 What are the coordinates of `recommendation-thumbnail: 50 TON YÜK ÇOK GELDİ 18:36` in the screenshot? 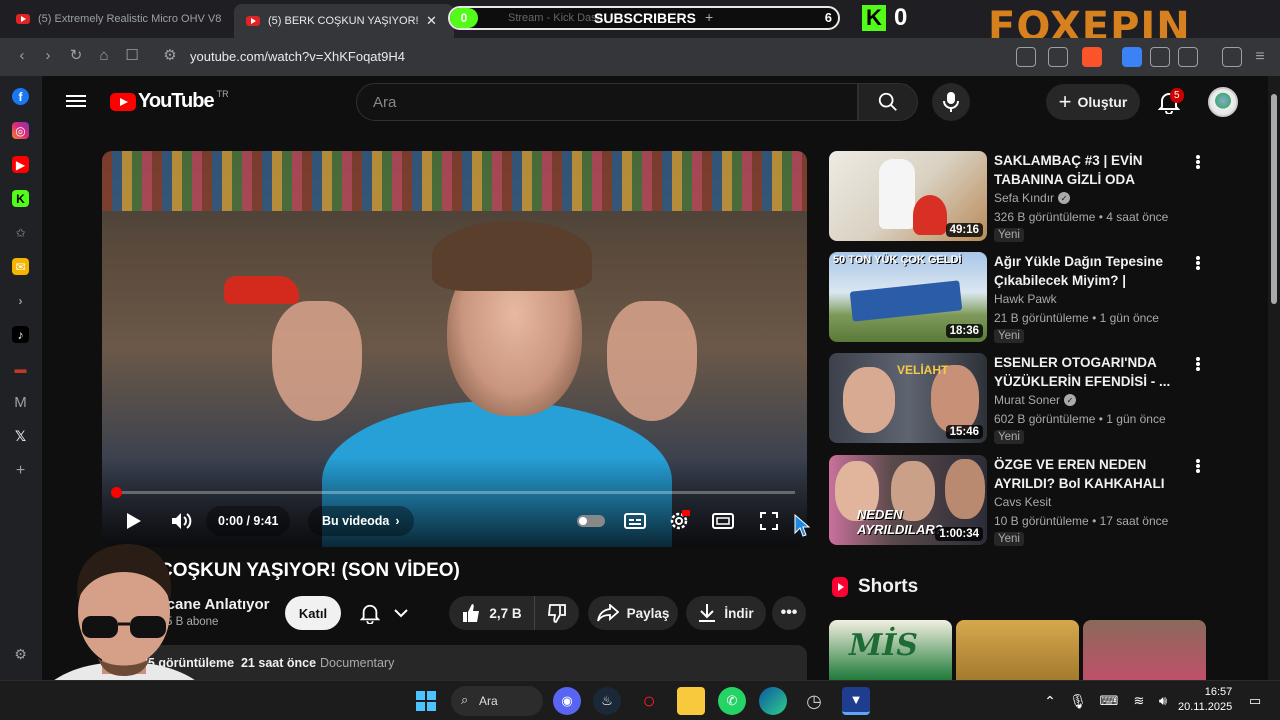 It's located at (908, 297).